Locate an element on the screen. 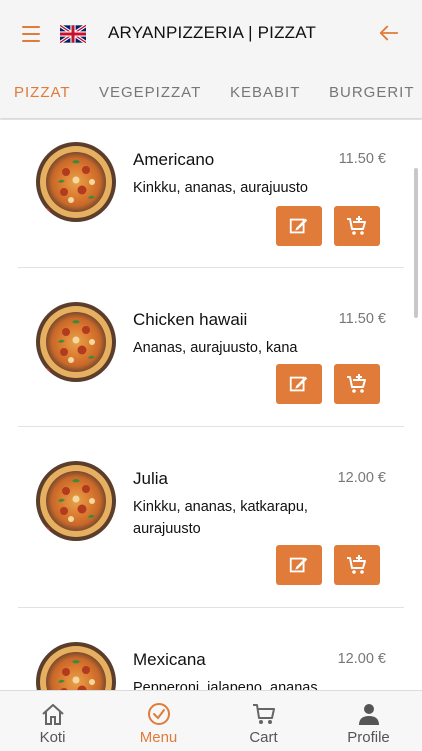  check-circle-icon is located at coordinates (159, 714).